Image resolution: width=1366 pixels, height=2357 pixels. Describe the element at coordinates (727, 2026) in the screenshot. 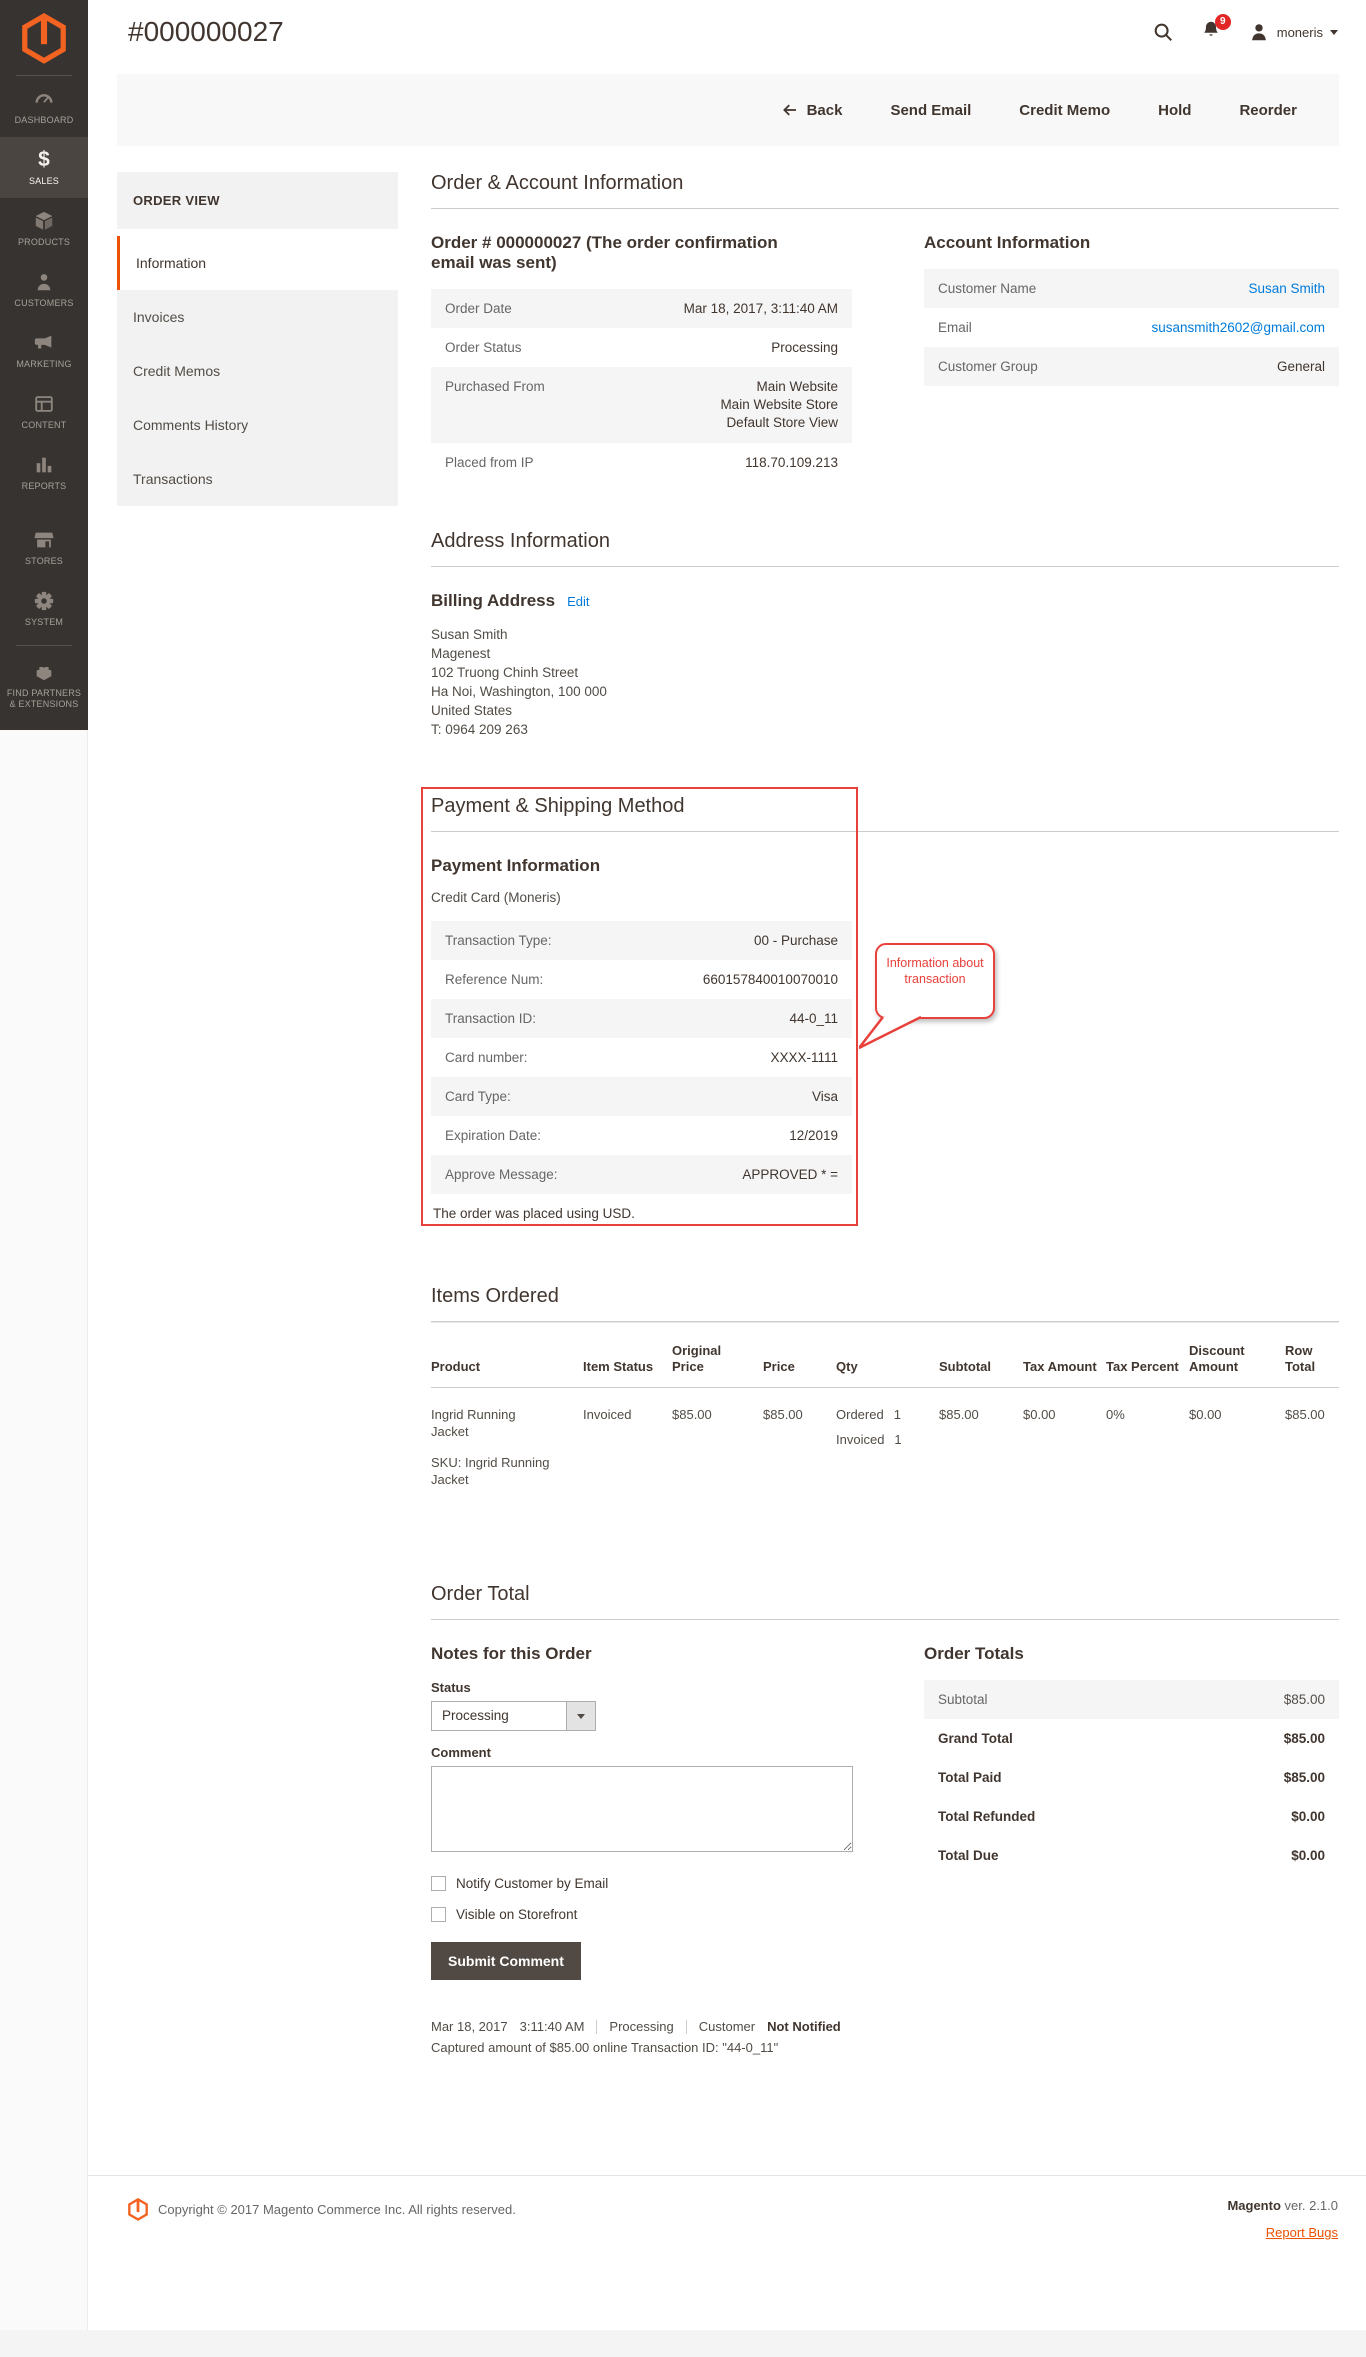

I see `history-customer-prefix: Customer` at that location.